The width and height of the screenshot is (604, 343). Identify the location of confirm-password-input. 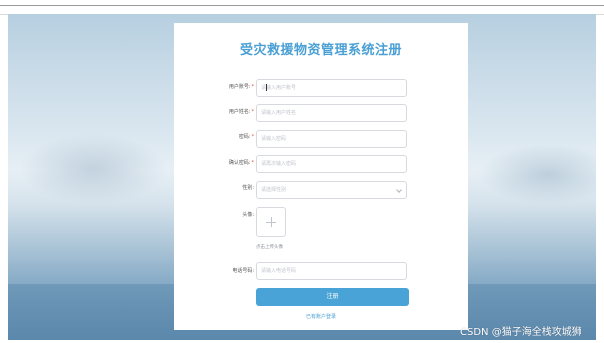
(331, 164).